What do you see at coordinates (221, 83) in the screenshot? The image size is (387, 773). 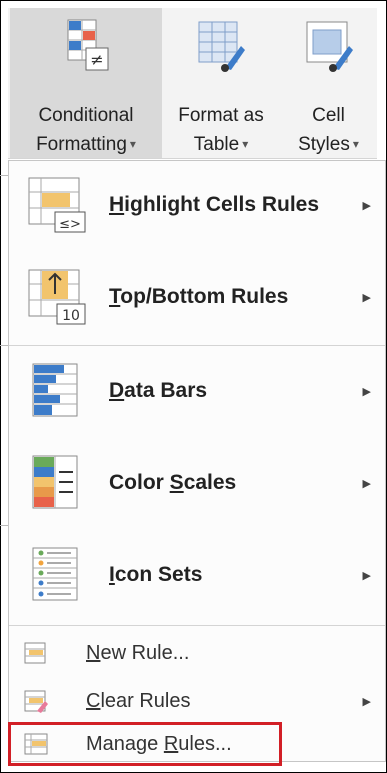 I see `format-as-table-button: Format as Table ▾` at bounding box center [221, 83].